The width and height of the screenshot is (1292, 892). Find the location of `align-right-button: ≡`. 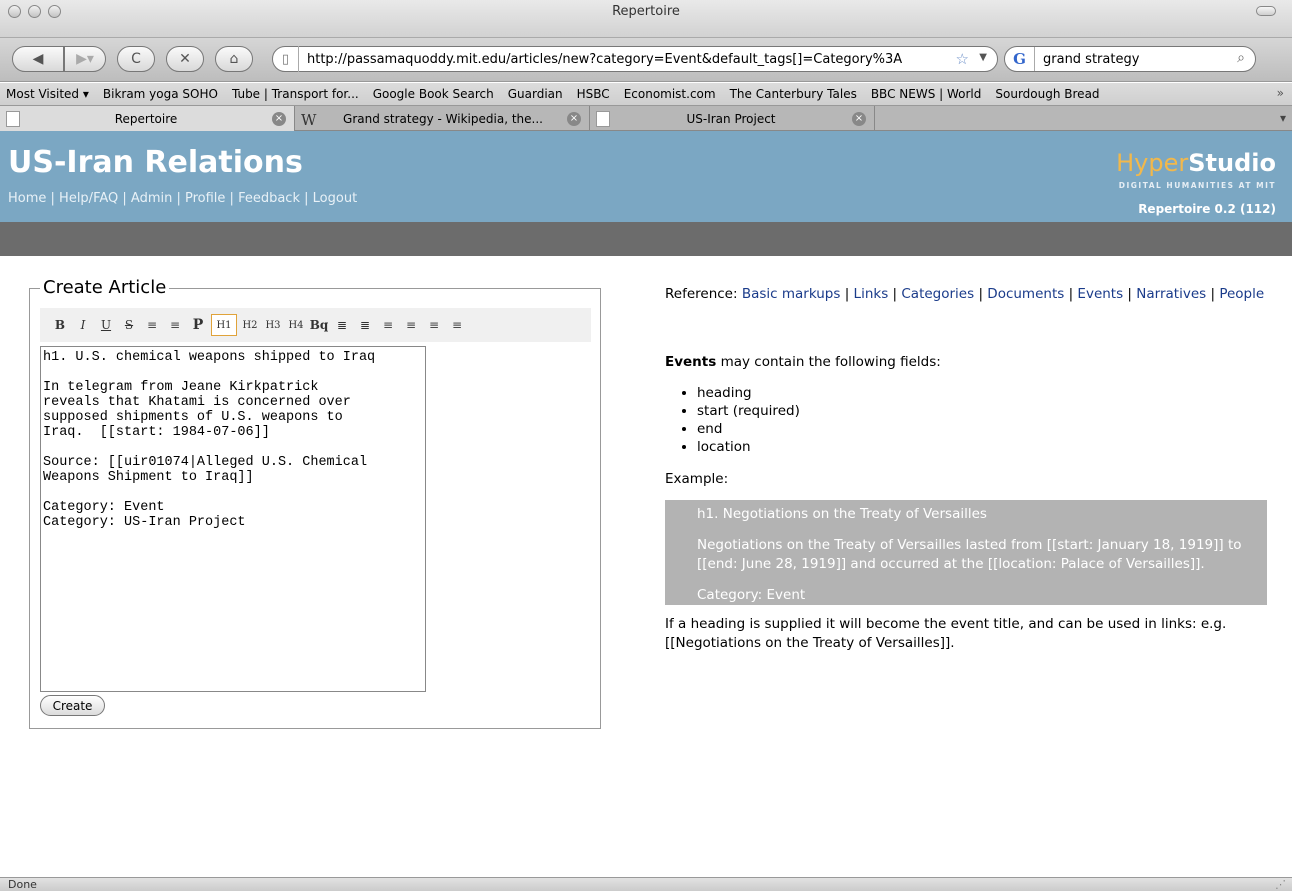

align-right-button: ≡ is located at coordinates (434, 325).